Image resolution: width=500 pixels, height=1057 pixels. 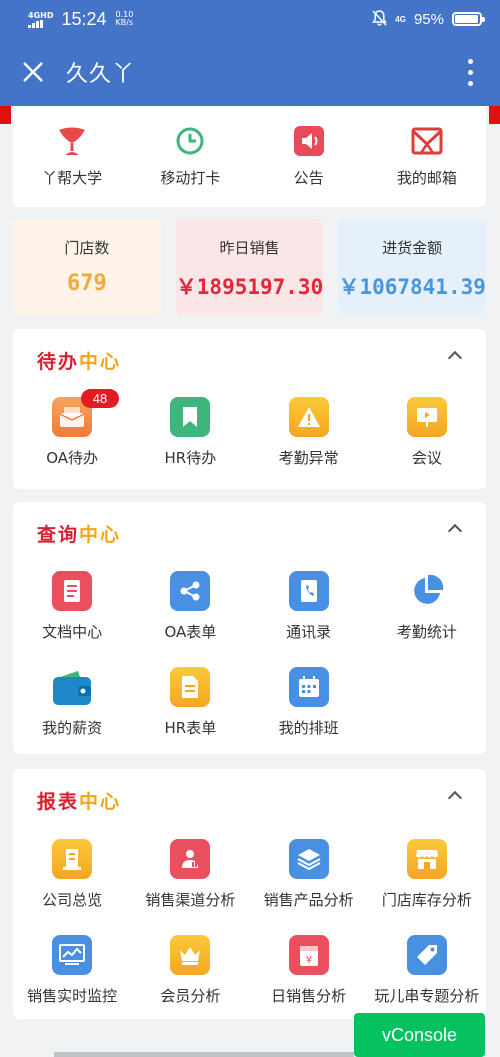 I want to click on section-title: 报表中心, so click(x=79, y=800).